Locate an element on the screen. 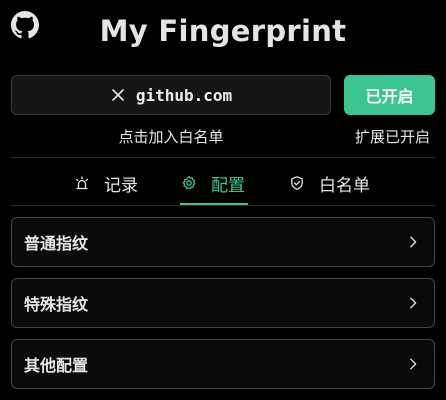  setting-row-normal-fingerprint: 普通指纹 is located at coordinates (223, 242).